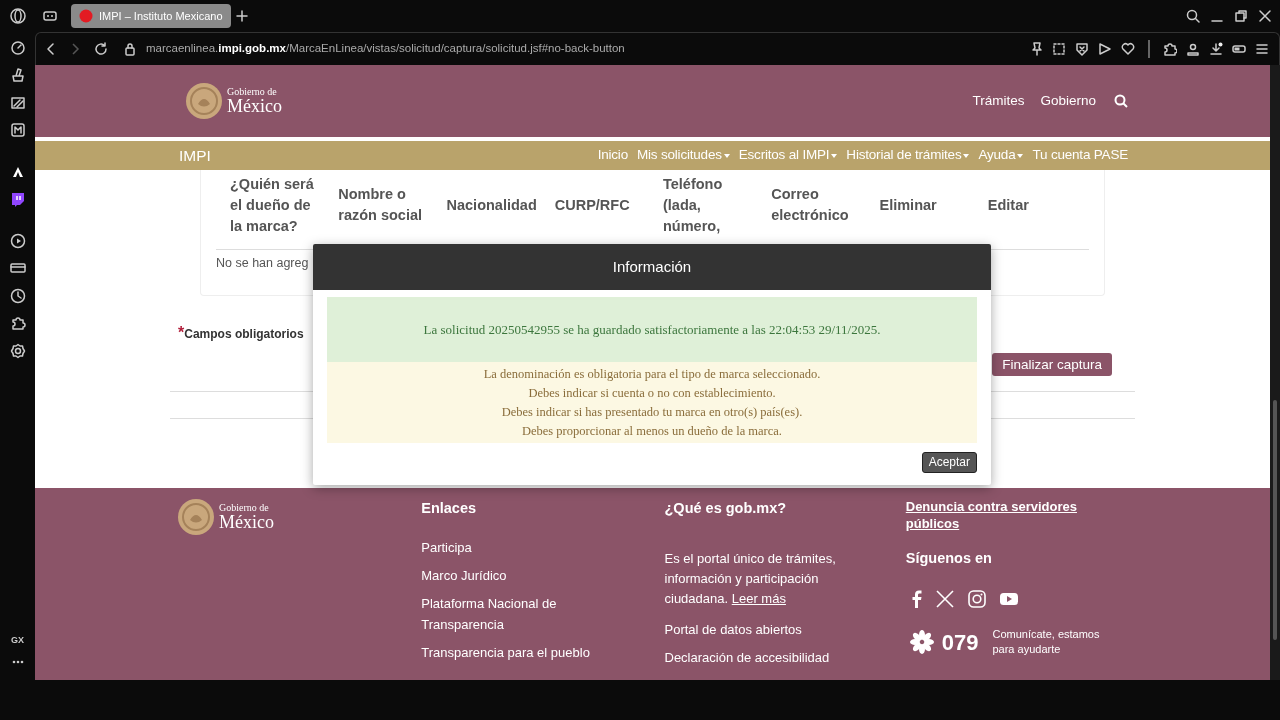  Describe the element at coordinates (916, 598) in the screenshot. I see `facebook-icon` at that location.